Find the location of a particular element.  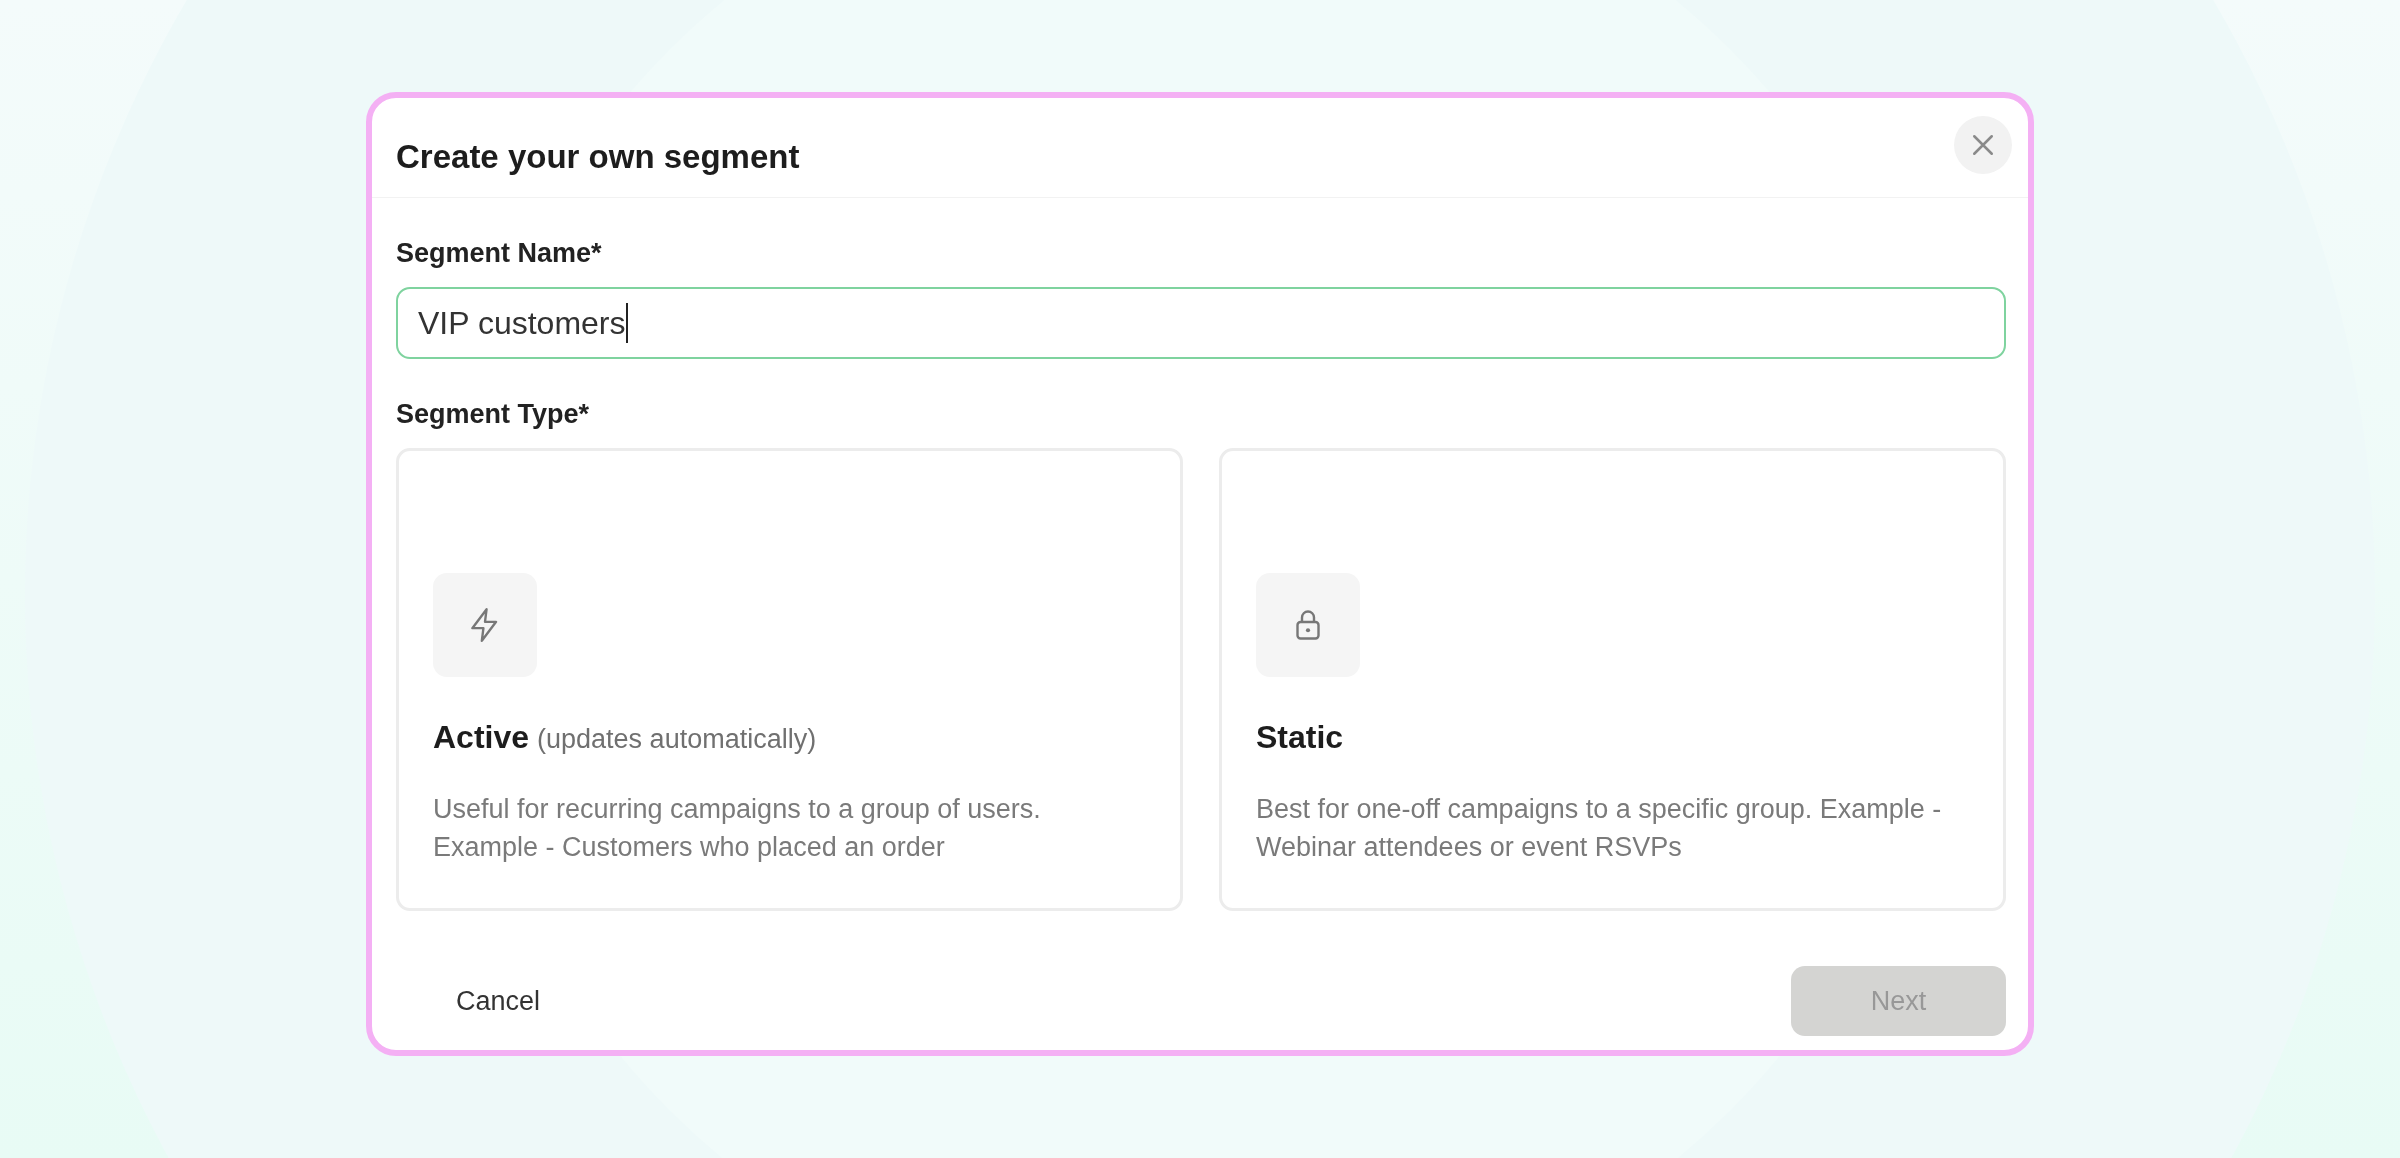

field-label: Segment Name* is located at coordinates (499, 253).